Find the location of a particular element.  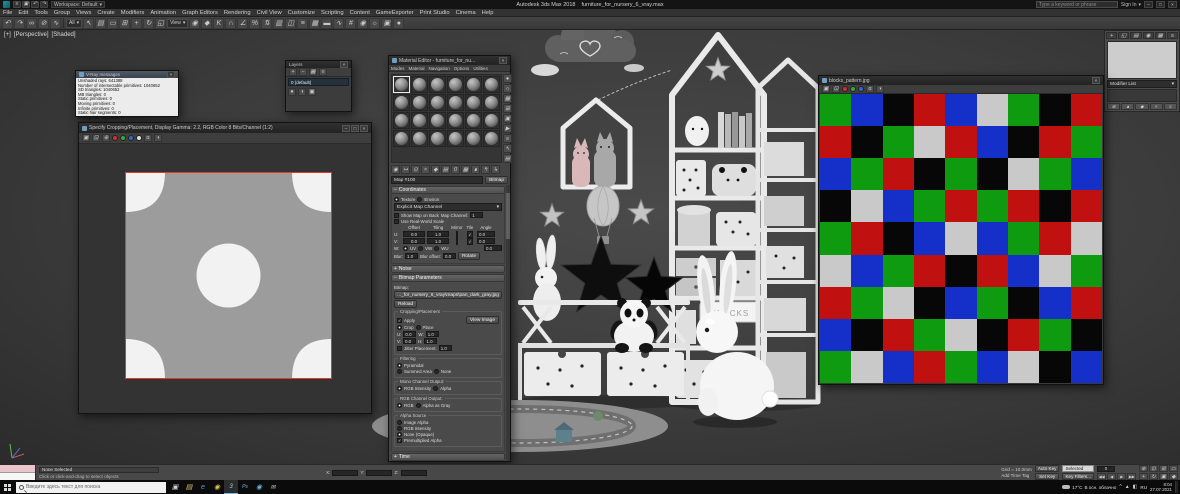

weather-widget: 17°C В осн. облачно is located at coordinates (1089, 487).